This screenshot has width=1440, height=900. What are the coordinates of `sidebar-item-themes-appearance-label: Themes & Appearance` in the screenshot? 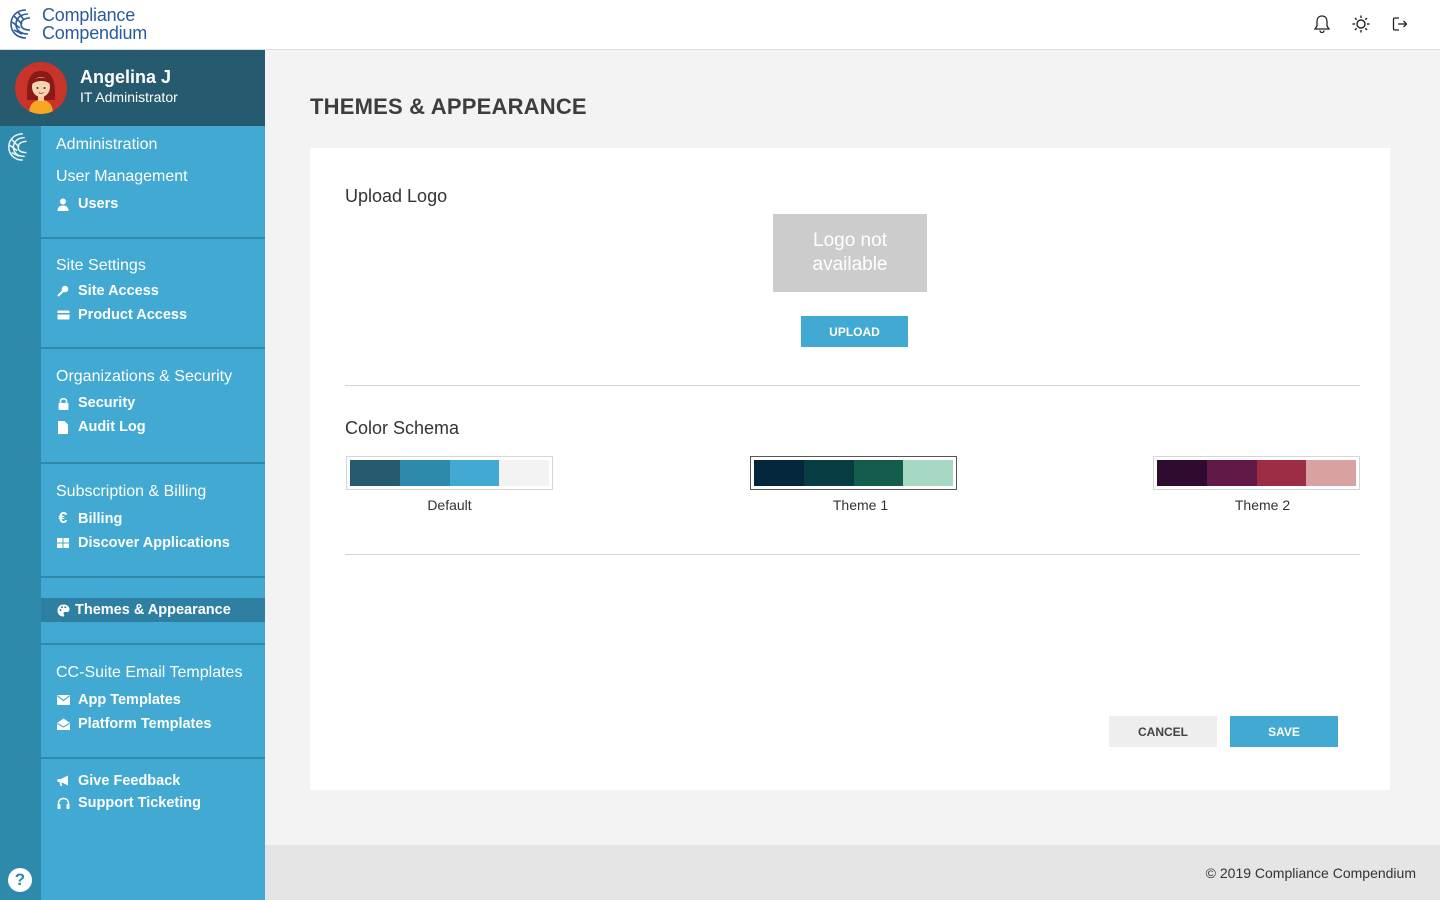 It's located at (143, 610).